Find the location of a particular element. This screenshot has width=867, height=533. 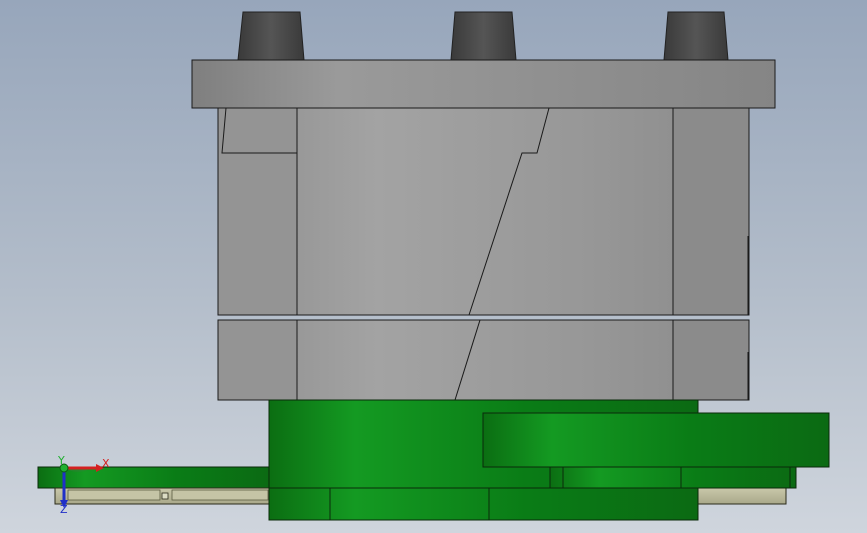

lower-body-right-face is located at coordinates (711, 360).